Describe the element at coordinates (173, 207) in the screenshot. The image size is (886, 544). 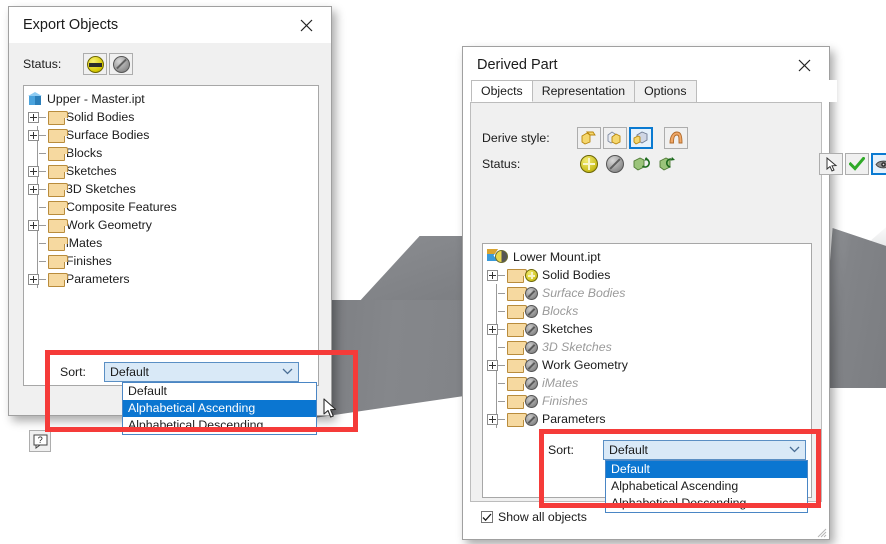
I see `tree-item: Composite Features` at that location.